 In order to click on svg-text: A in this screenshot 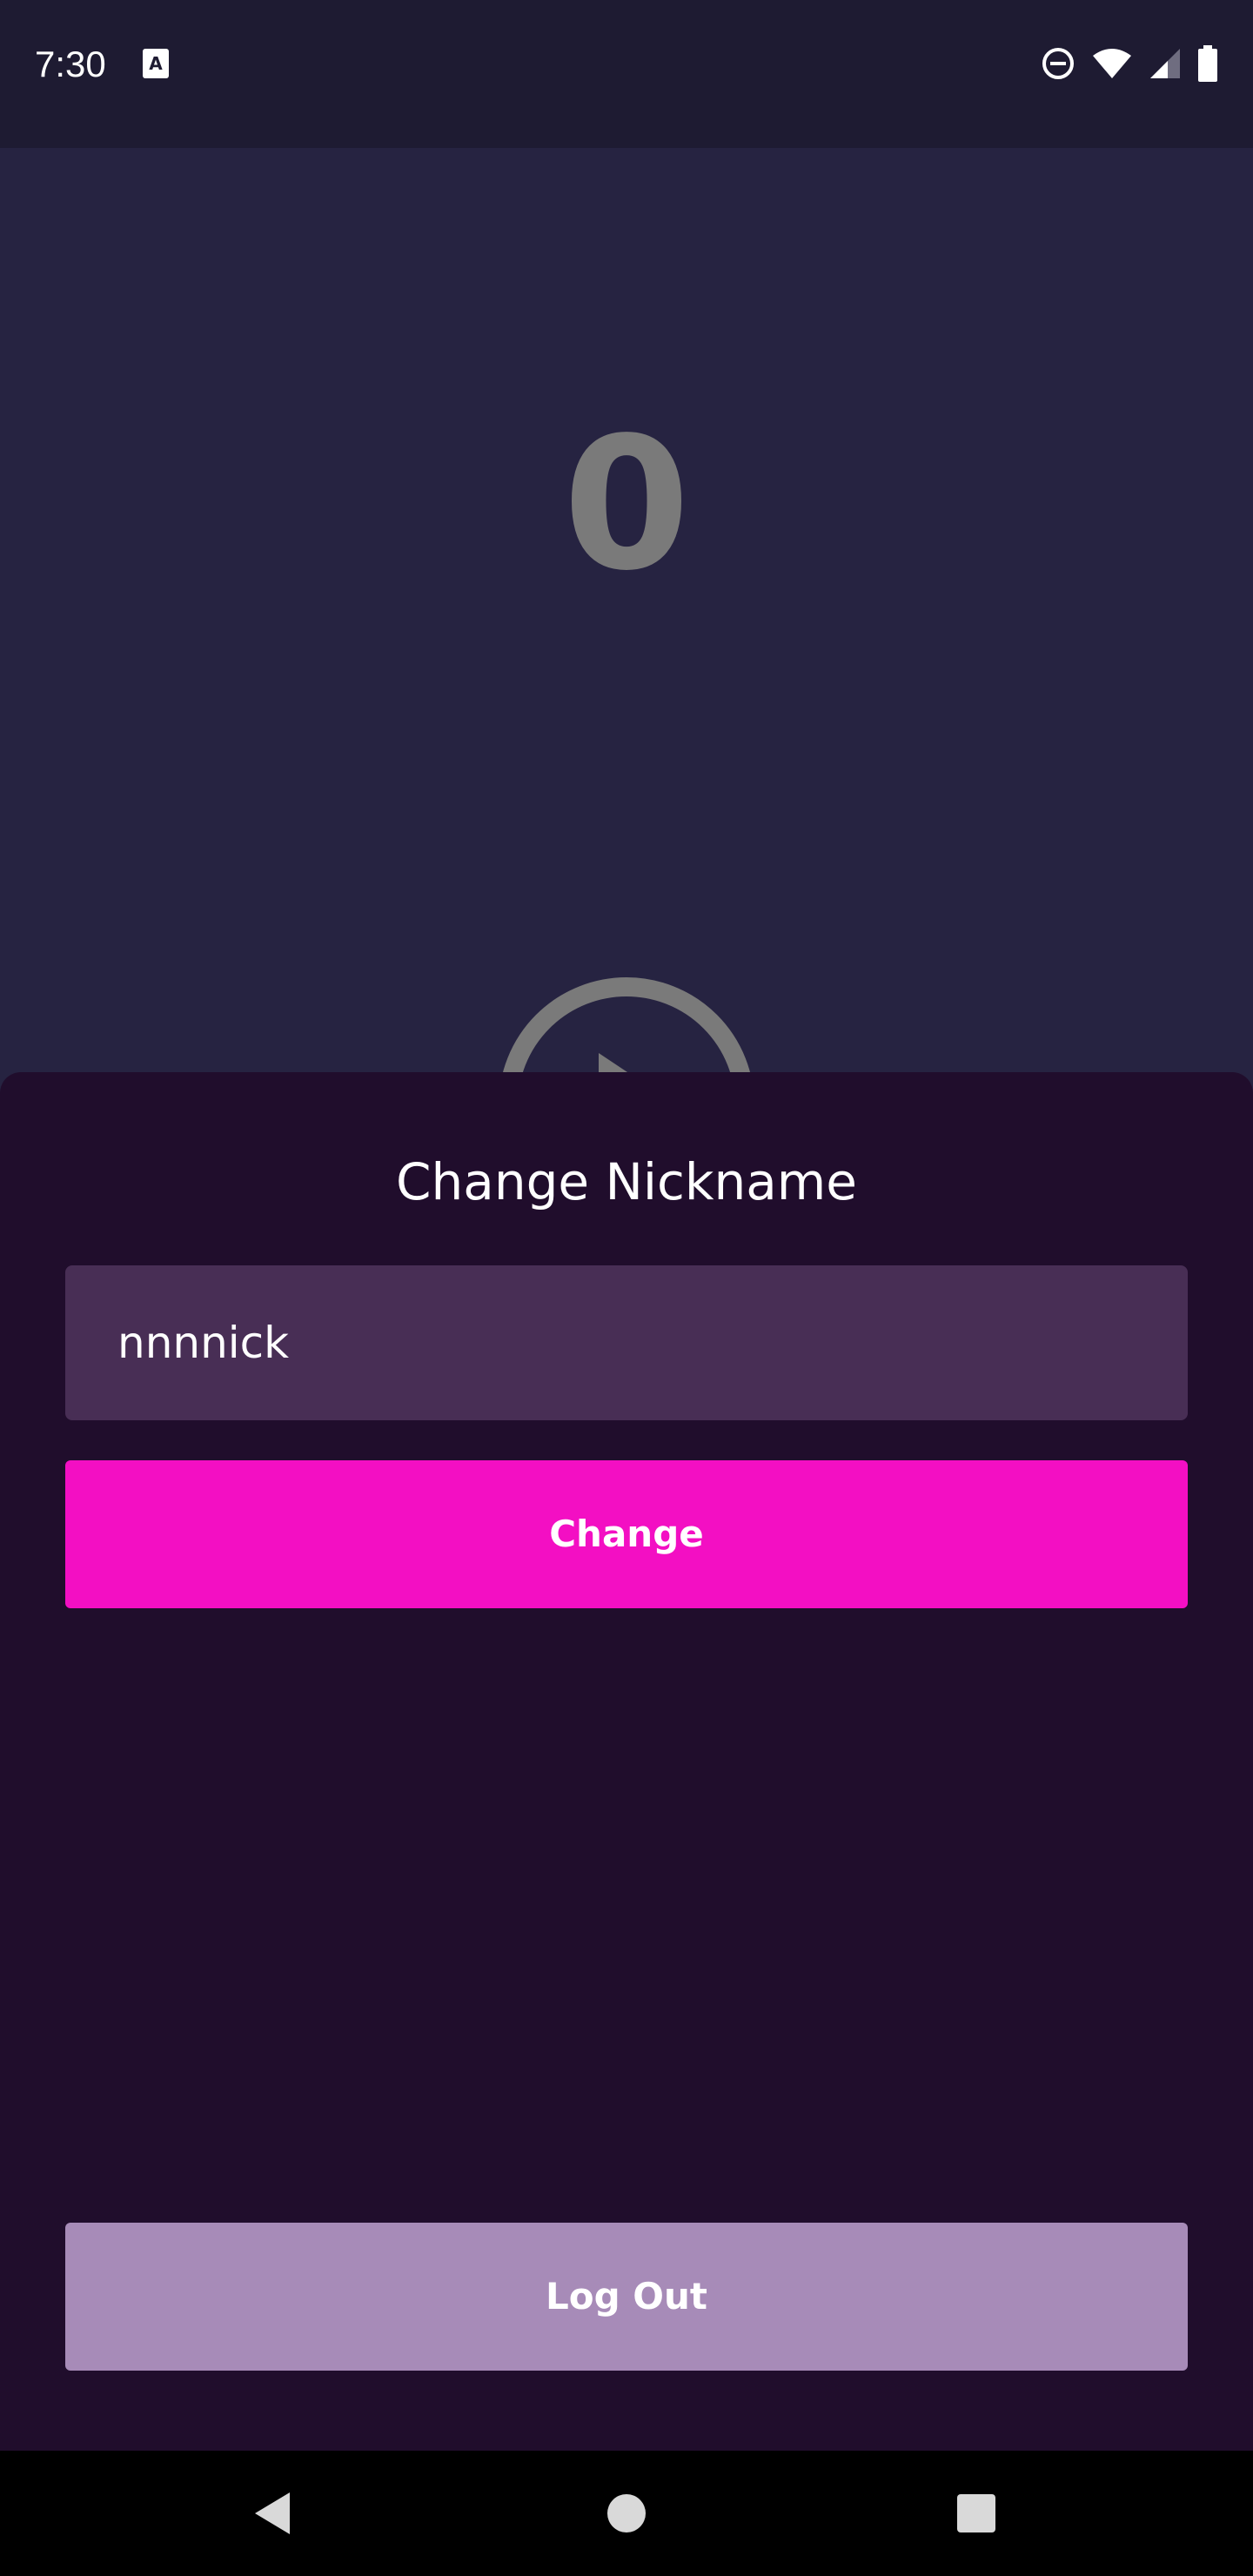, I will do `click(156, 63)`.